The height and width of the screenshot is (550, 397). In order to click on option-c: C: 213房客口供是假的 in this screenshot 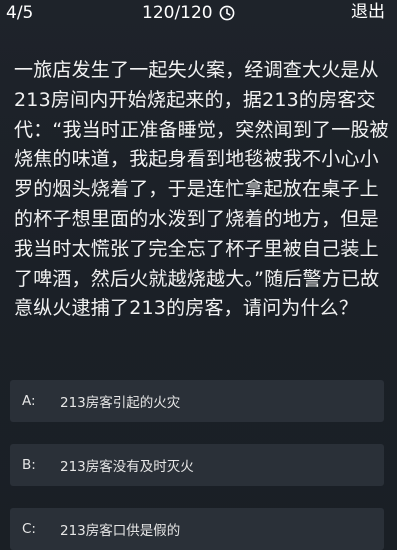, I will do `click(197, 529)`.